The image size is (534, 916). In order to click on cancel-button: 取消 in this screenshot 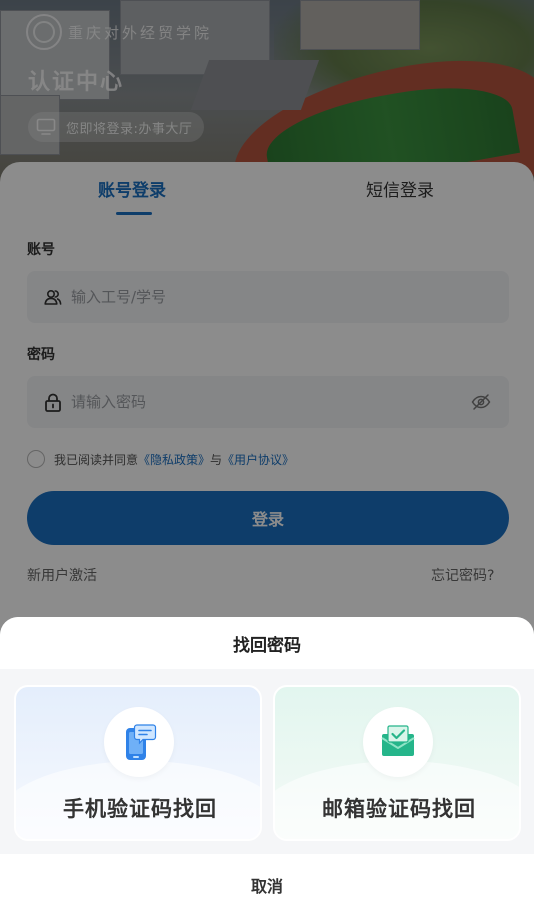, I will do `click(267, 885)`.